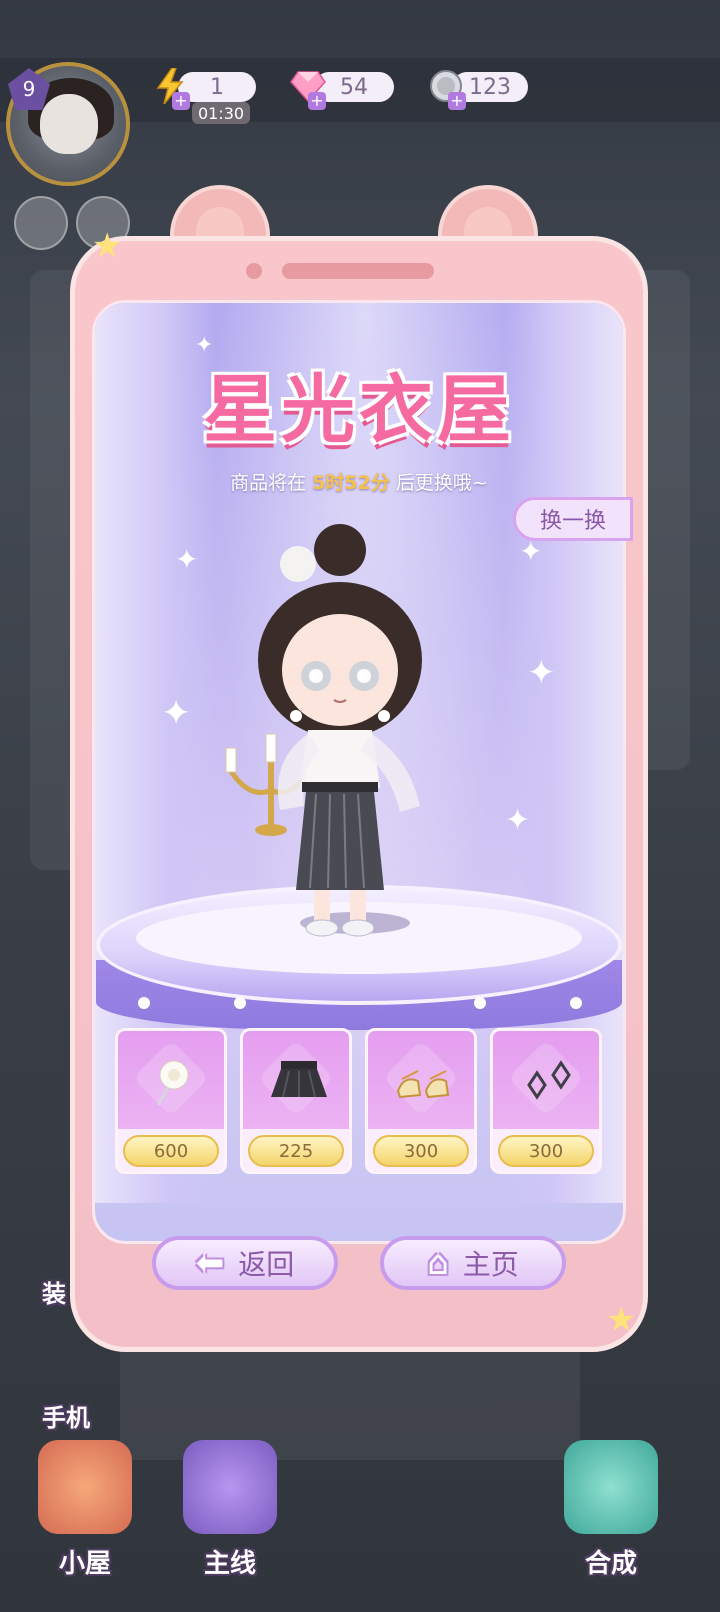 The image size is (720, 1612). What do you see at coordinates (221, 113) in the screenshot?
I see `energy-timer: 01:30` at bounding box center [221, 113].